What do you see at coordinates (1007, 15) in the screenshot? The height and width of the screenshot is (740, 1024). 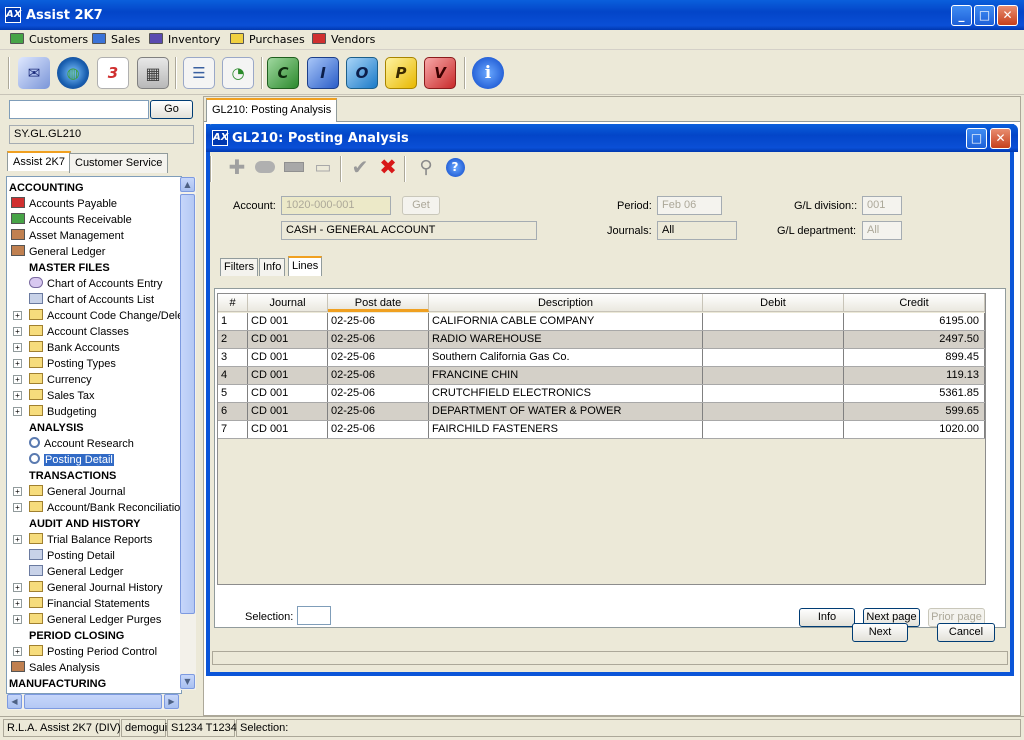 I see `close-button: ✕` at bounding box center [1007, 15].